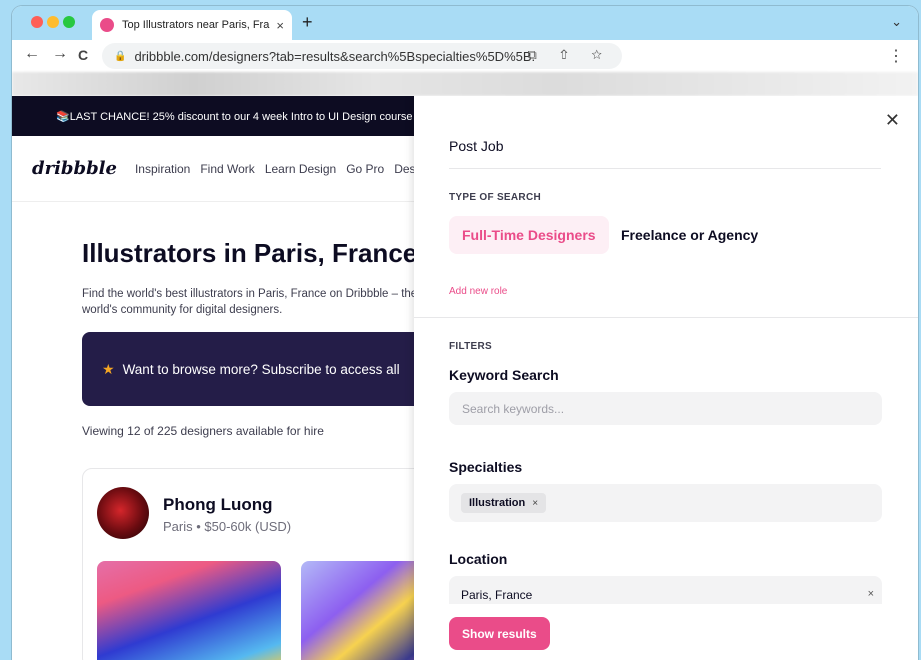 This screenshot has width=921, height=660. I want to click on specialty-chip-label: Illustration, so click(497, 503).